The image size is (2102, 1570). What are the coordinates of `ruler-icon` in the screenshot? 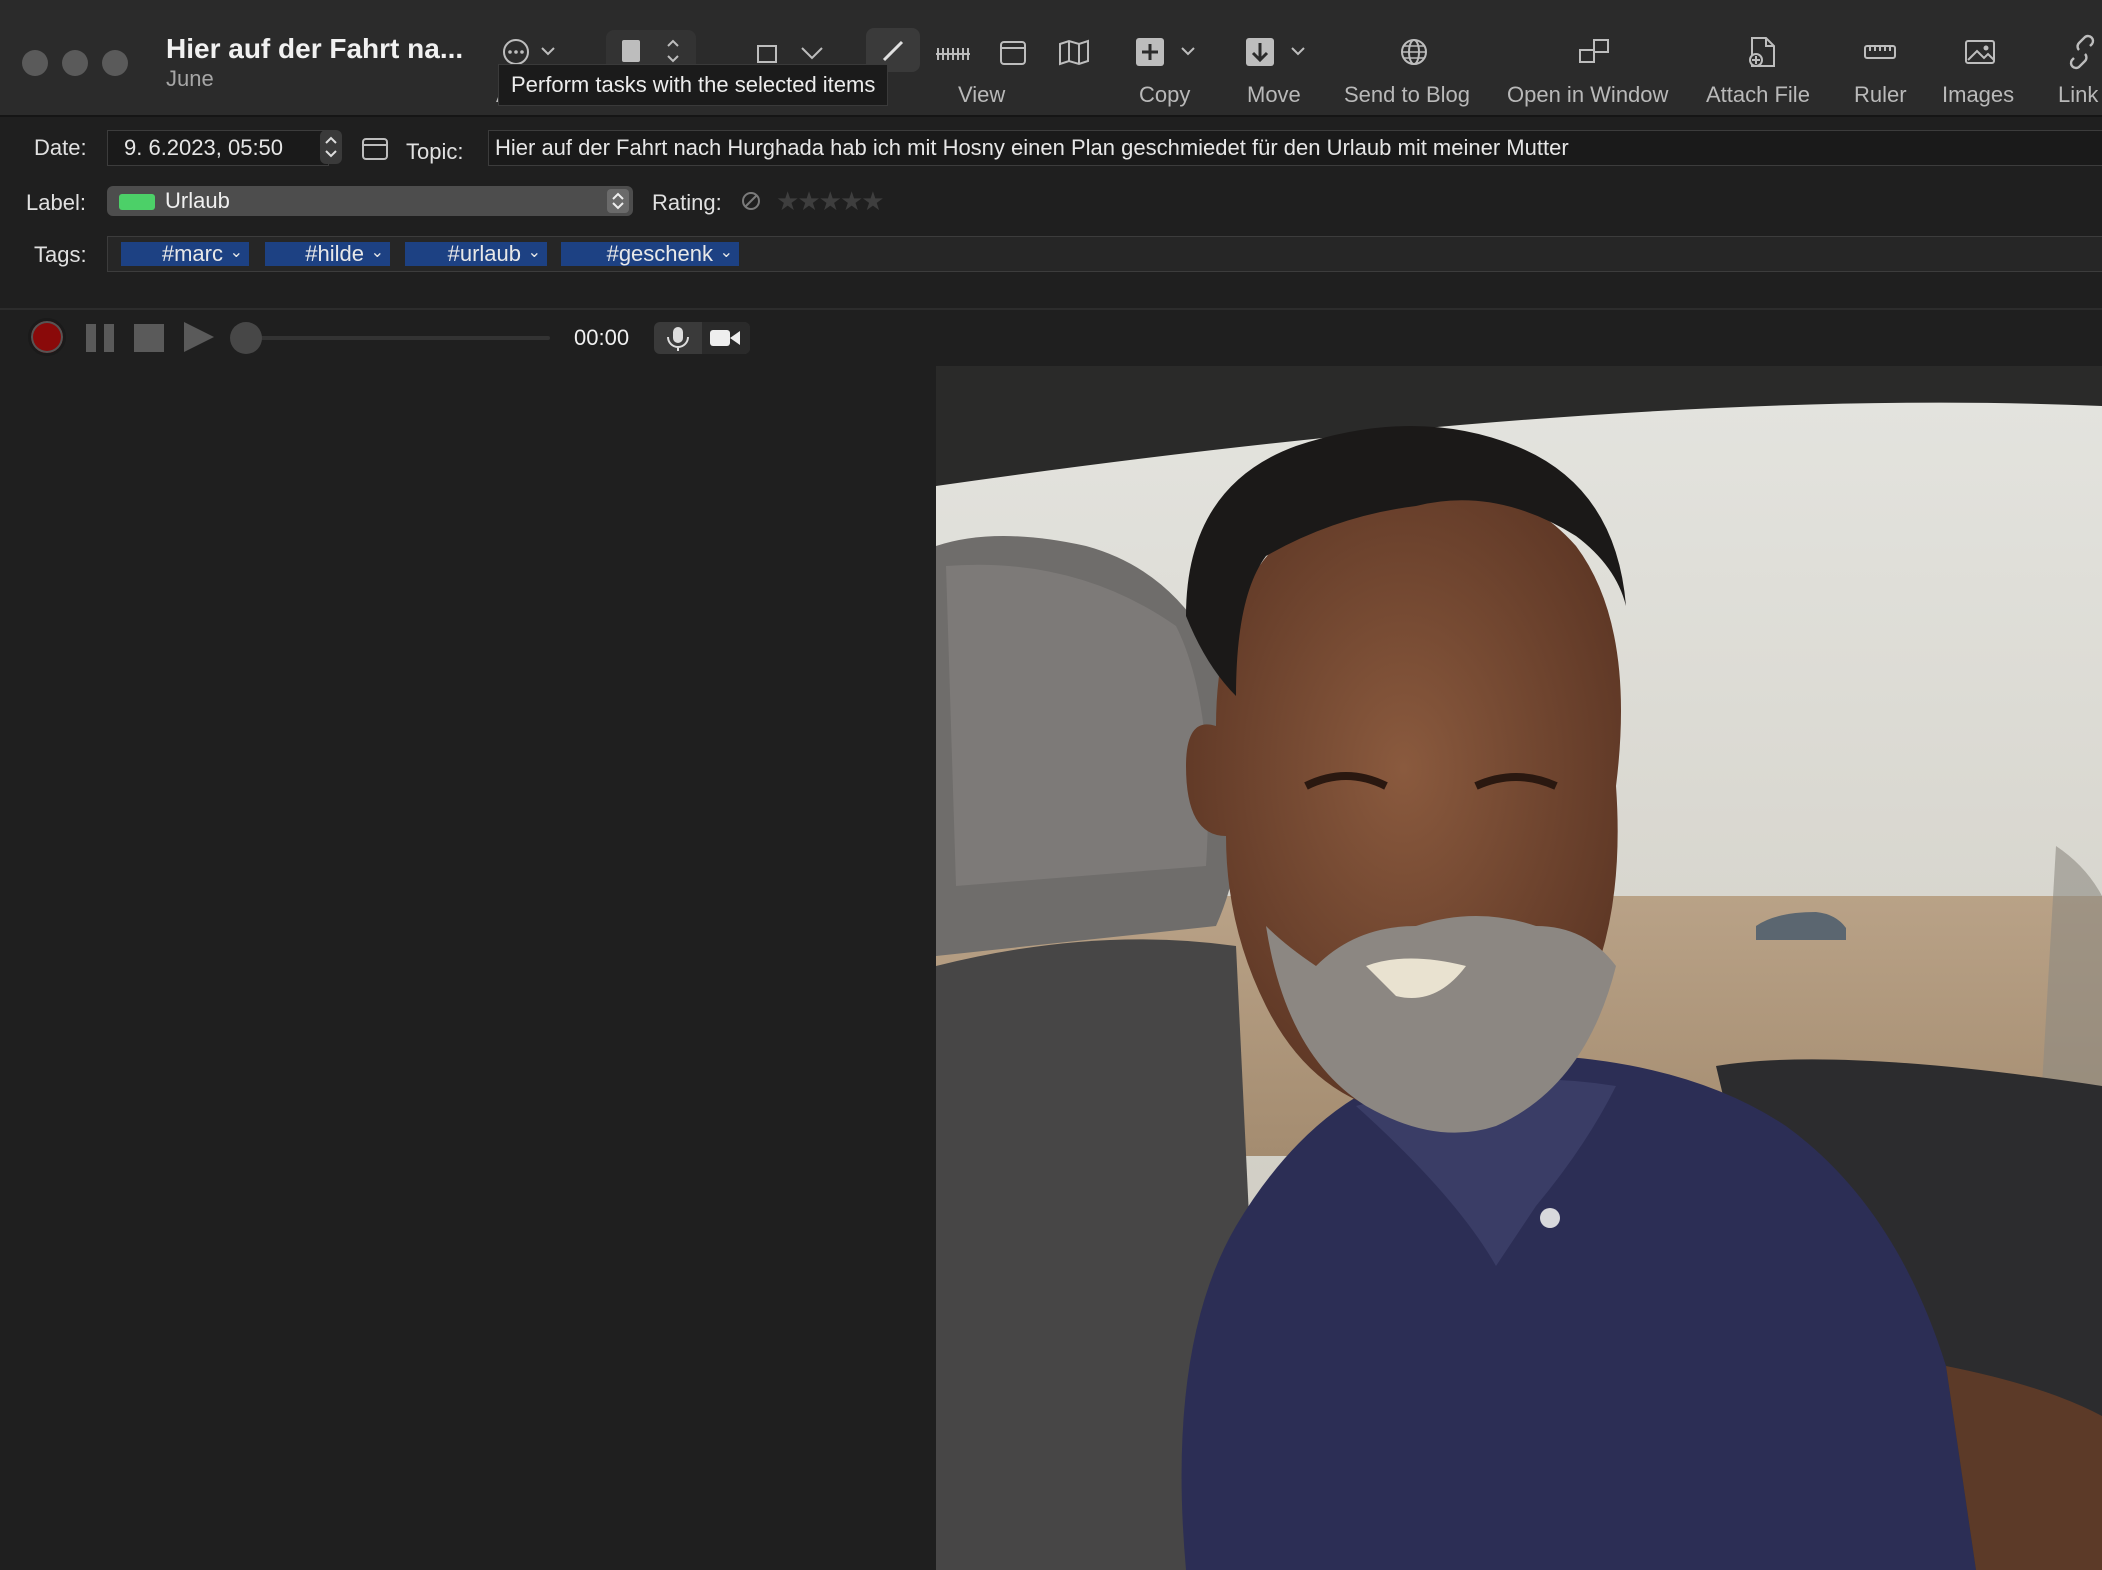 It's located at (1880, 52).